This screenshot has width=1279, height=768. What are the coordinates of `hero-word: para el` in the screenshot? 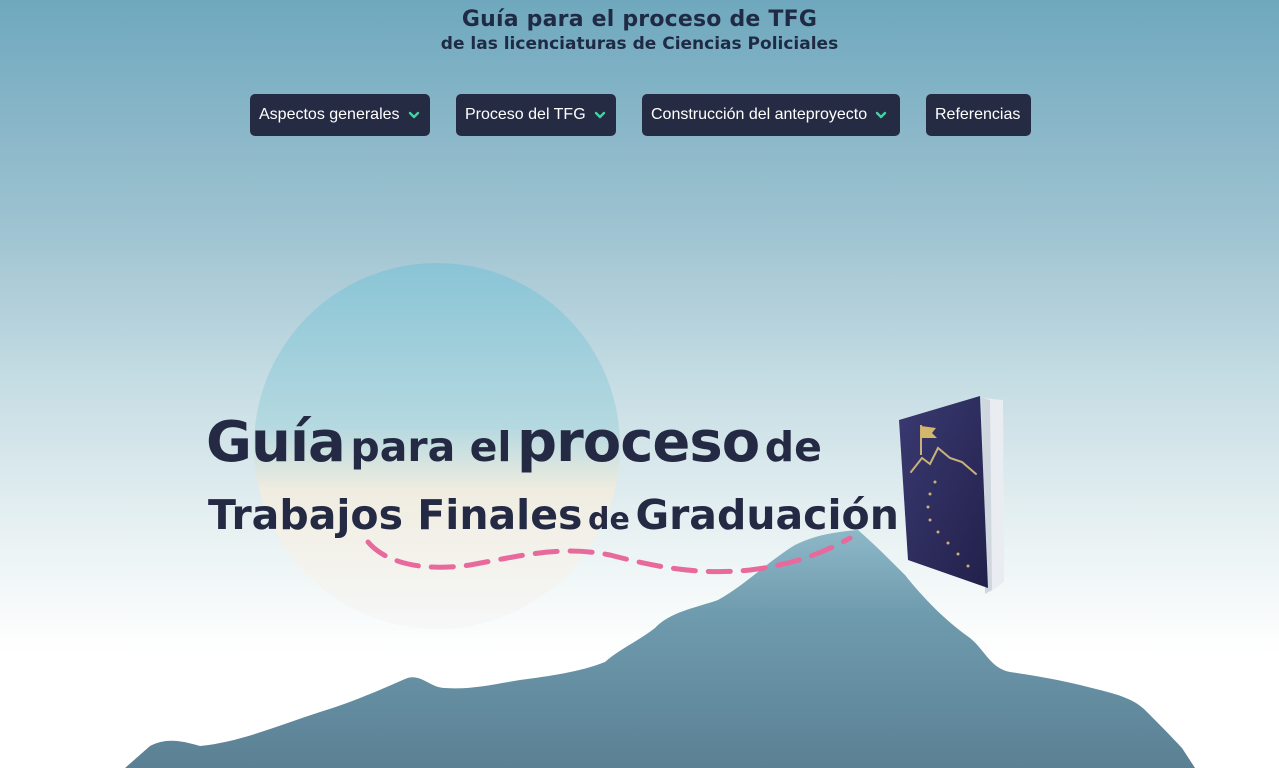 It's located at (431, 447).